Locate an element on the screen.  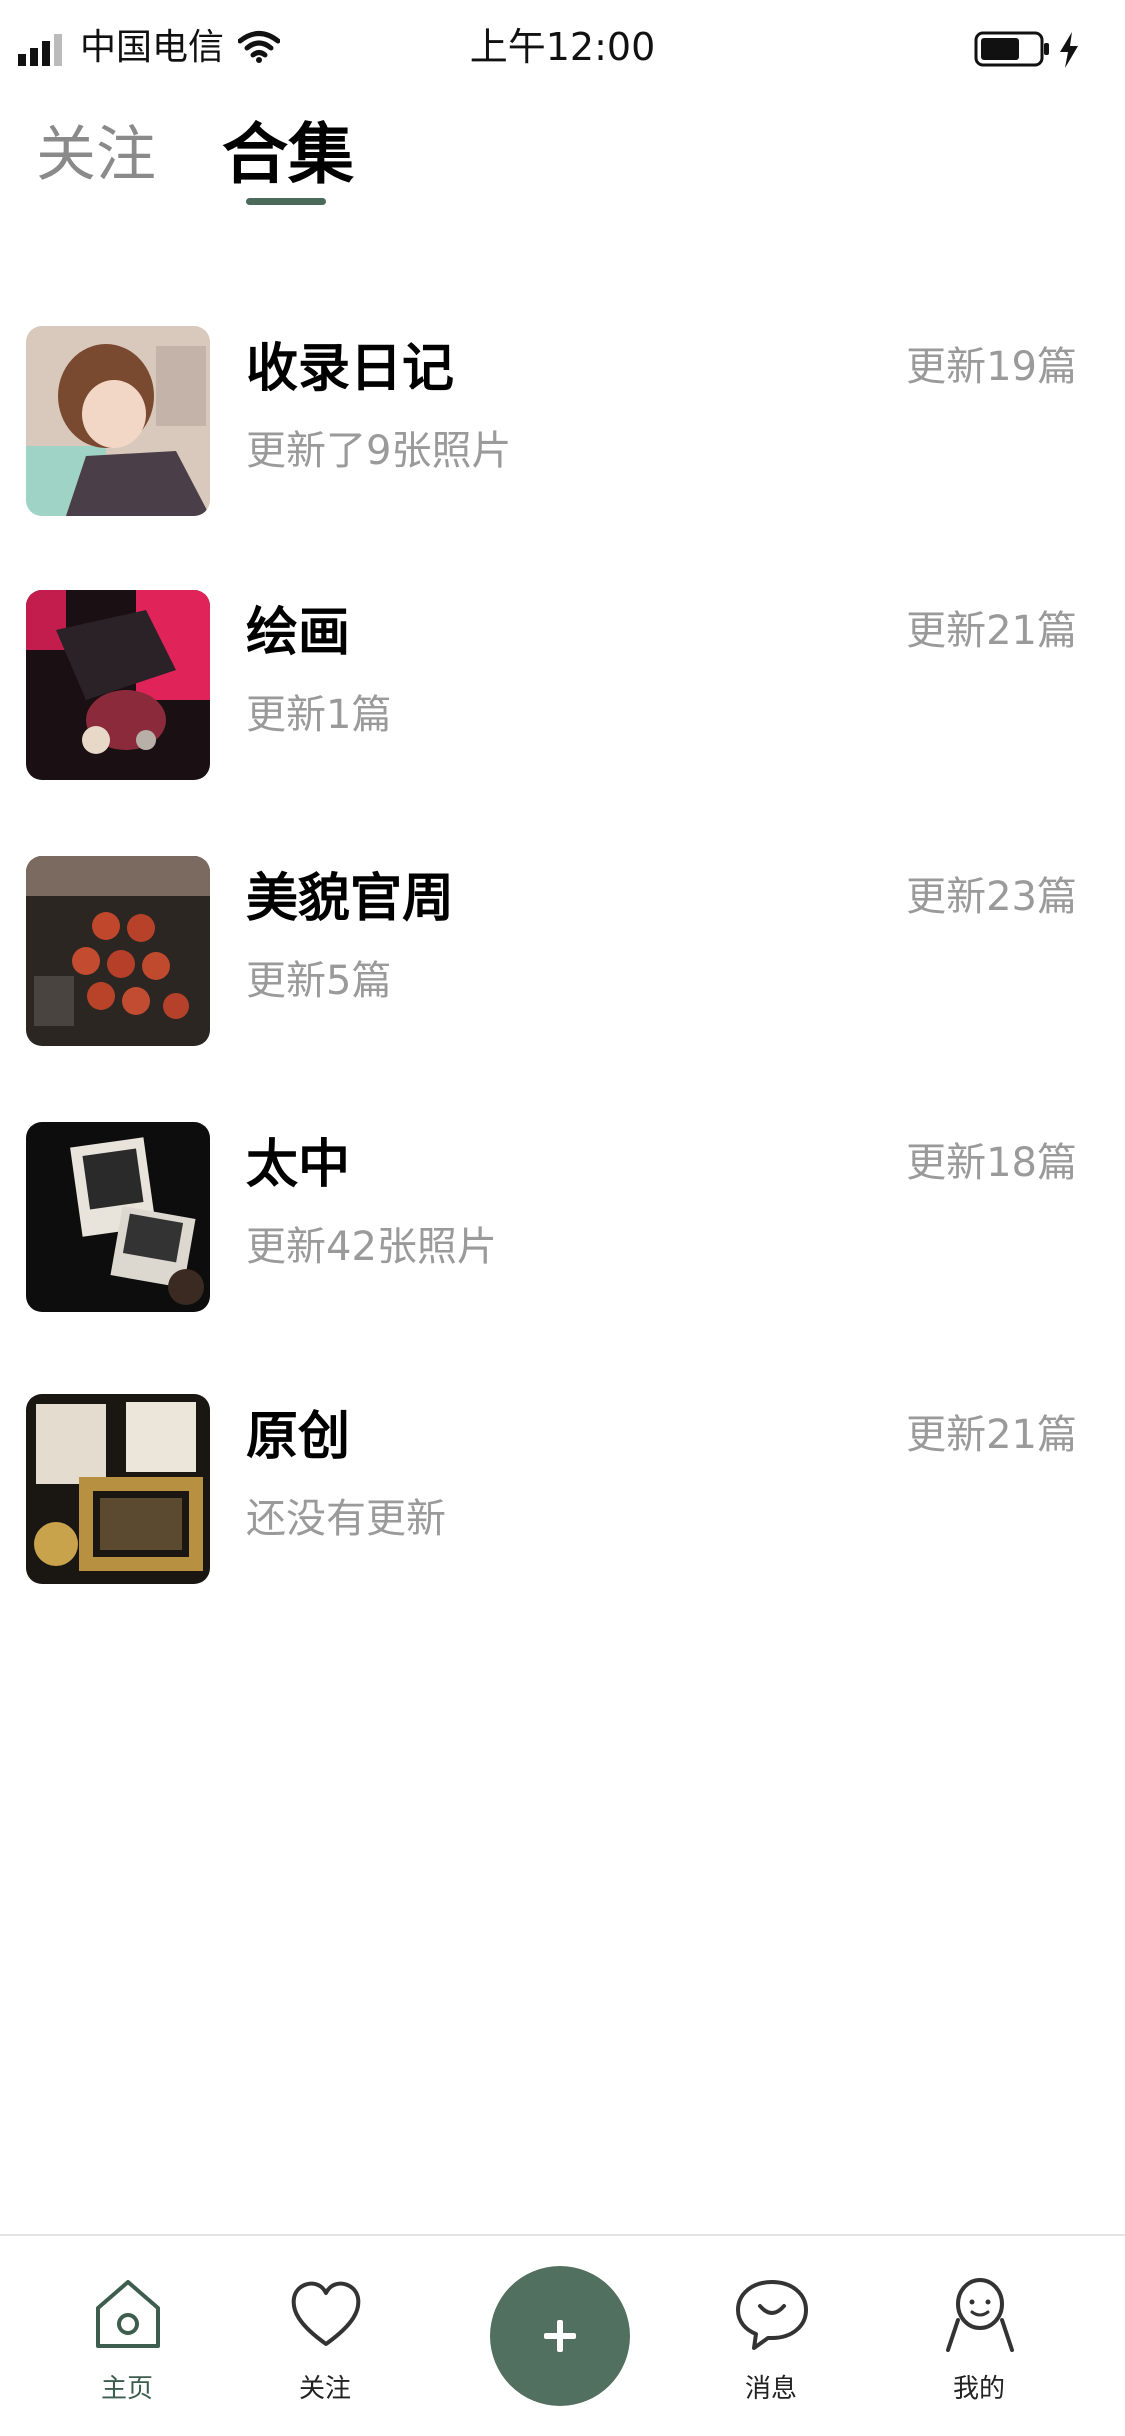
home-icon is located at coordinates (128, 2314).